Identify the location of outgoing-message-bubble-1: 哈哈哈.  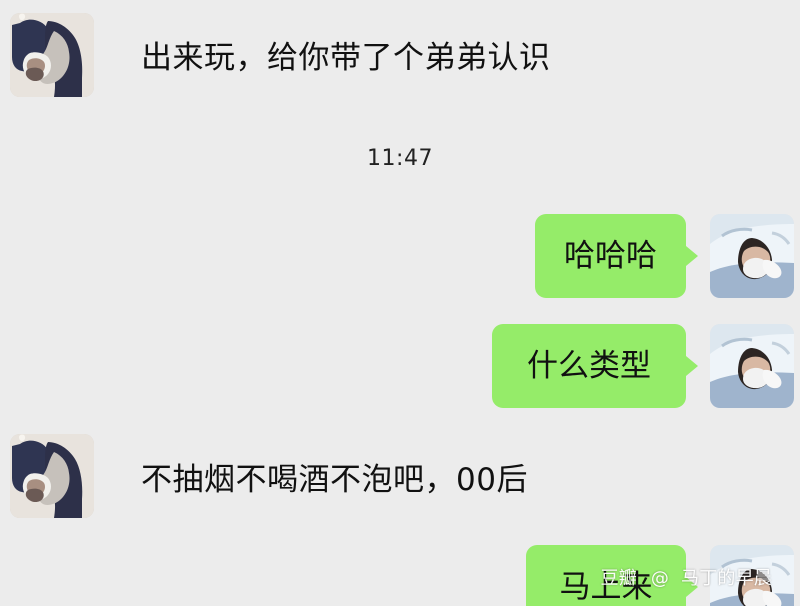
(616, 256).